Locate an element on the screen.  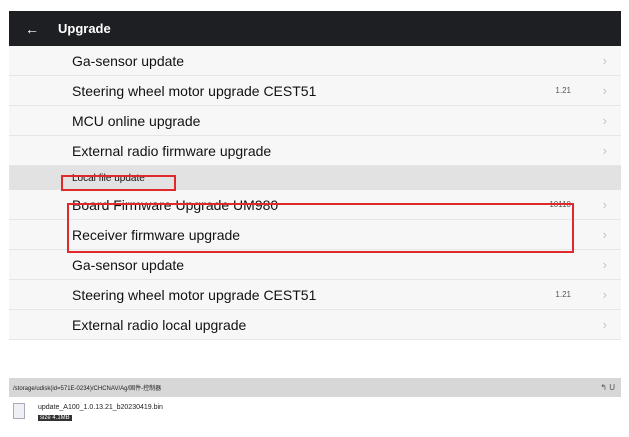
list-item-label: External radio firmware upgrade is located at coordinates (172, 150).